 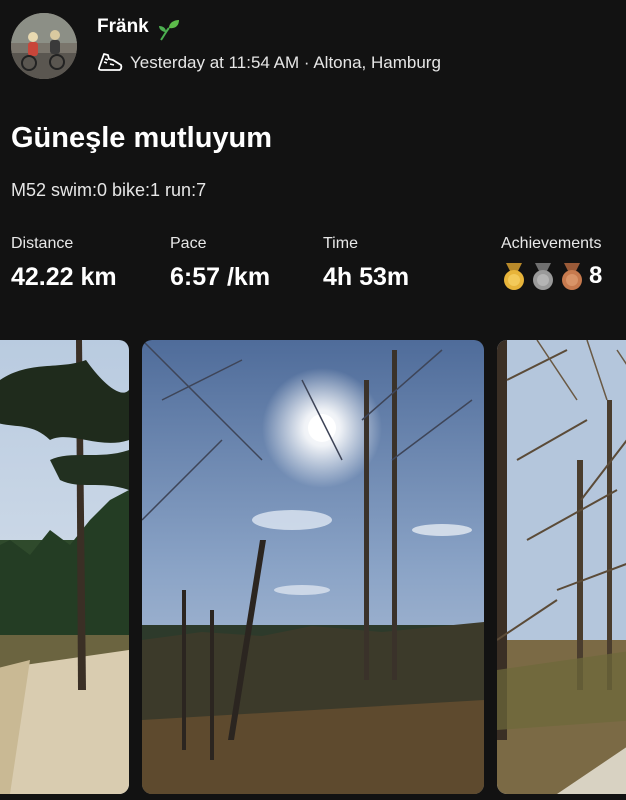 I want to click on stat-value: 4h 53m, so click(x=366, y=277).